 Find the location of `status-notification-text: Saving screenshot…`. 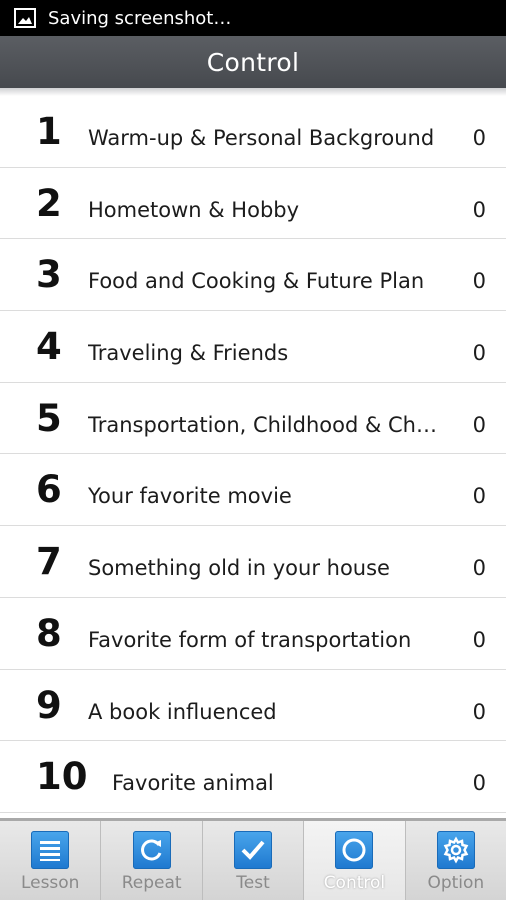

status-notification-text: Saving screenshot… is located at coordinates (140, 18).